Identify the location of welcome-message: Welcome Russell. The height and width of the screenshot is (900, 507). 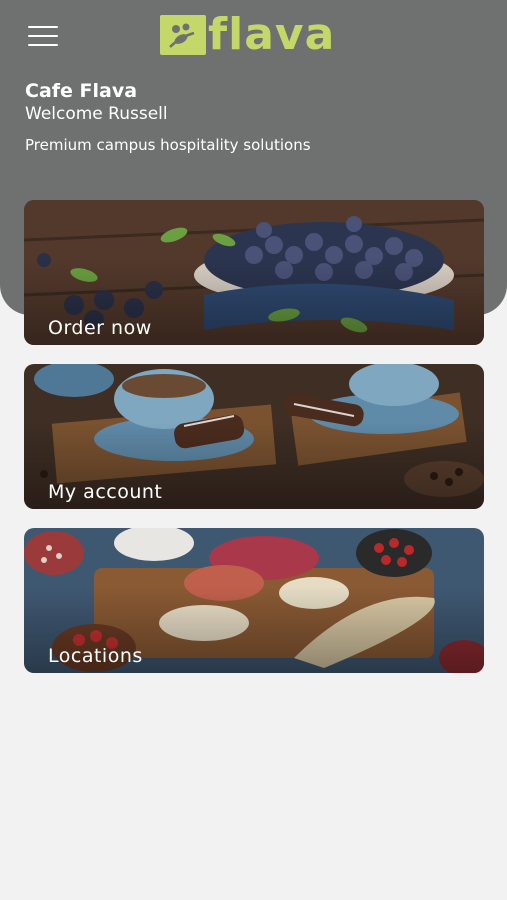
(96, 114).